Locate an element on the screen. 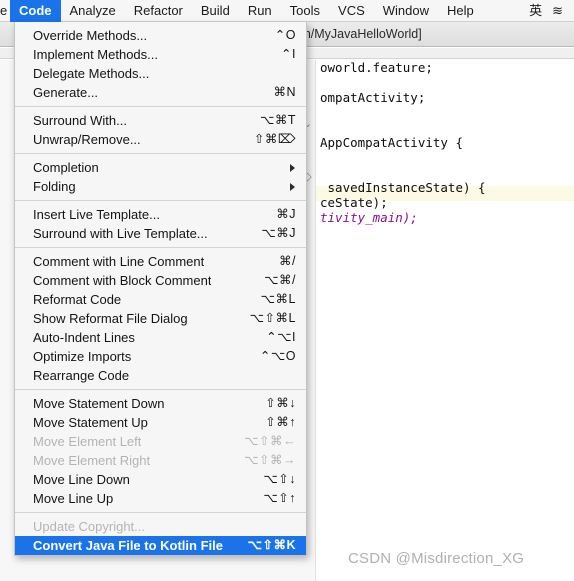 The image size is (574, 581). menu-item-override-methods: Override Methods... ⌃O is located at coordinates (160, 35).